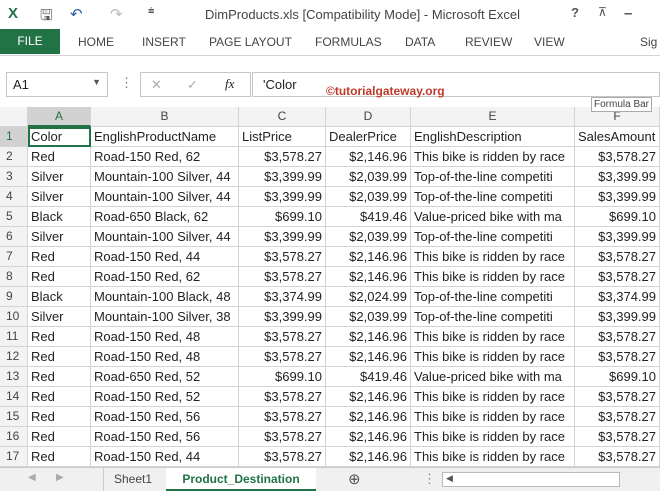 This screenshot has height=491, width=660. Describe the element at coordinates (14, 337) in the screenshot. I see `row-header: 11` at that location.